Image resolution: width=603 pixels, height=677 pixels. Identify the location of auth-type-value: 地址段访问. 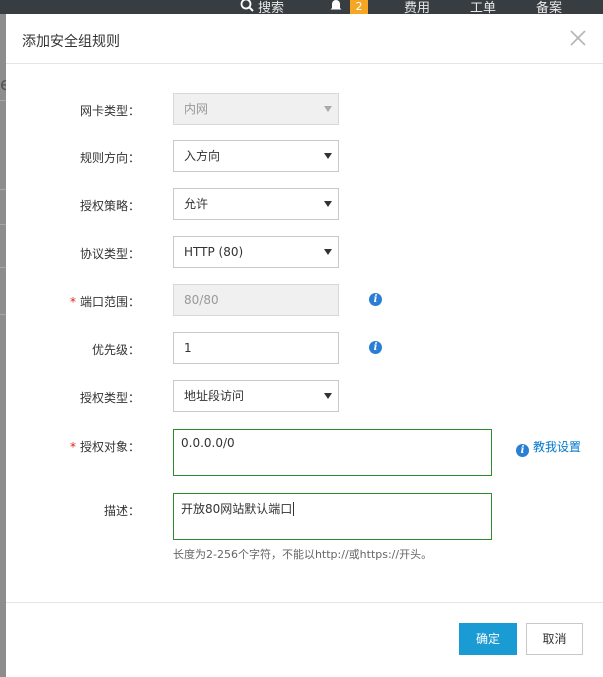
(214, 396).